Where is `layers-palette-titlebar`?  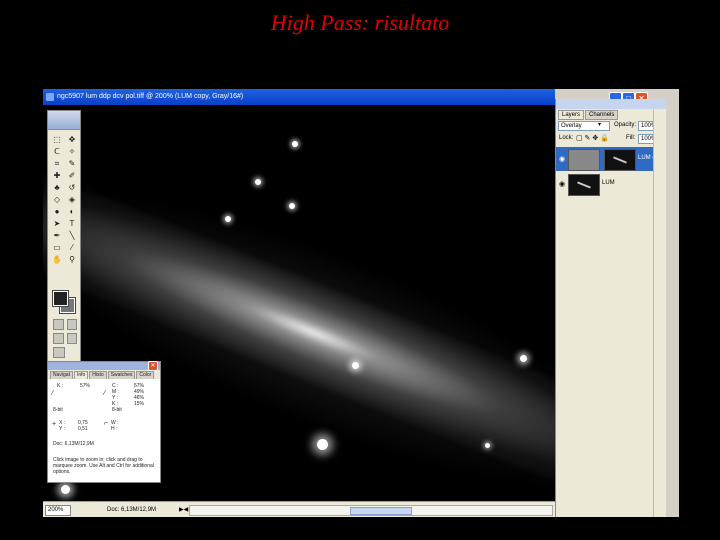 layers-palette-titlebar is located at coordinates (611, 104).